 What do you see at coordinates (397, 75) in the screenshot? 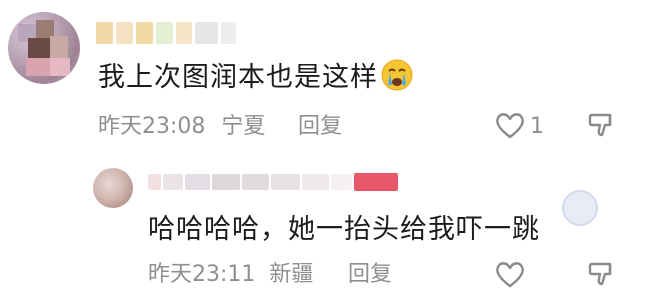
I see `crying-face-emoji` at bounding box center [397, 75].